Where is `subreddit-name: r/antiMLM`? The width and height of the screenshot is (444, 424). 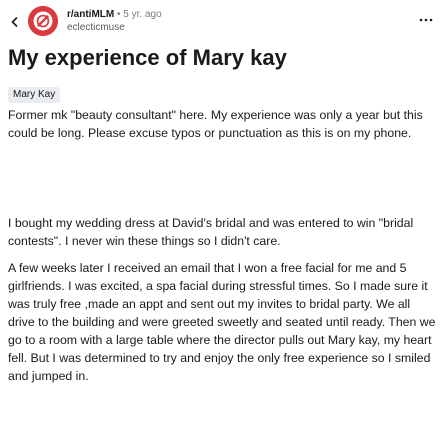 subreddit-name: r/antiMLM is located at coordinates (90, 14).